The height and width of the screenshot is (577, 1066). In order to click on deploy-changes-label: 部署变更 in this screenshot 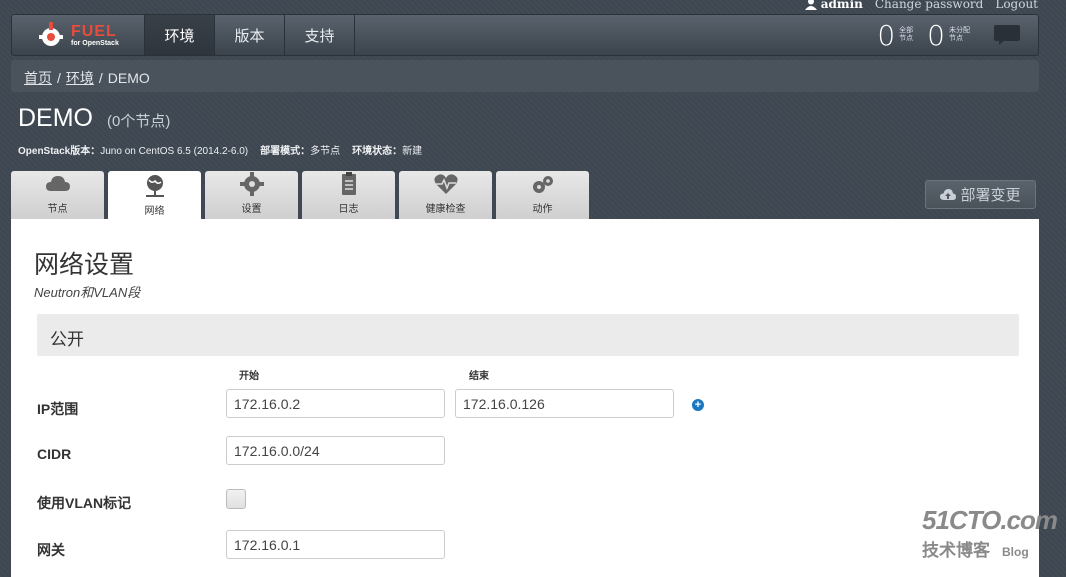, I will do `click(990, 195)`.